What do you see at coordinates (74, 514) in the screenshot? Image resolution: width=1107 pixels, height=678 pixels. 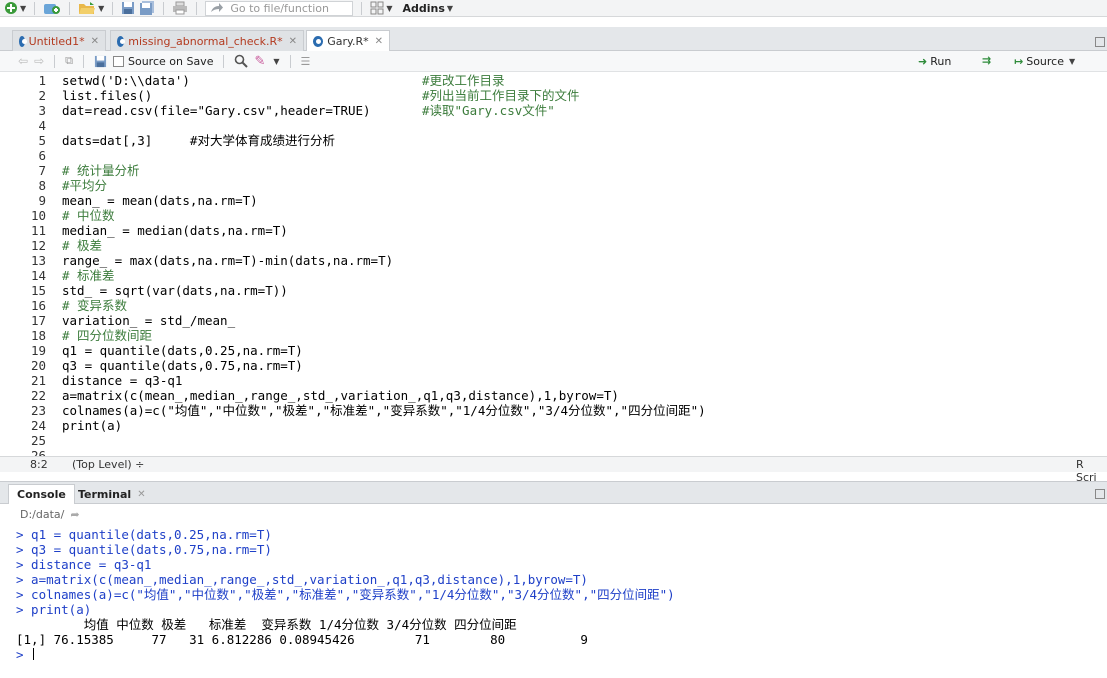 I see `go-to-directory-icon: ➦` at bounding box center [74, 514].